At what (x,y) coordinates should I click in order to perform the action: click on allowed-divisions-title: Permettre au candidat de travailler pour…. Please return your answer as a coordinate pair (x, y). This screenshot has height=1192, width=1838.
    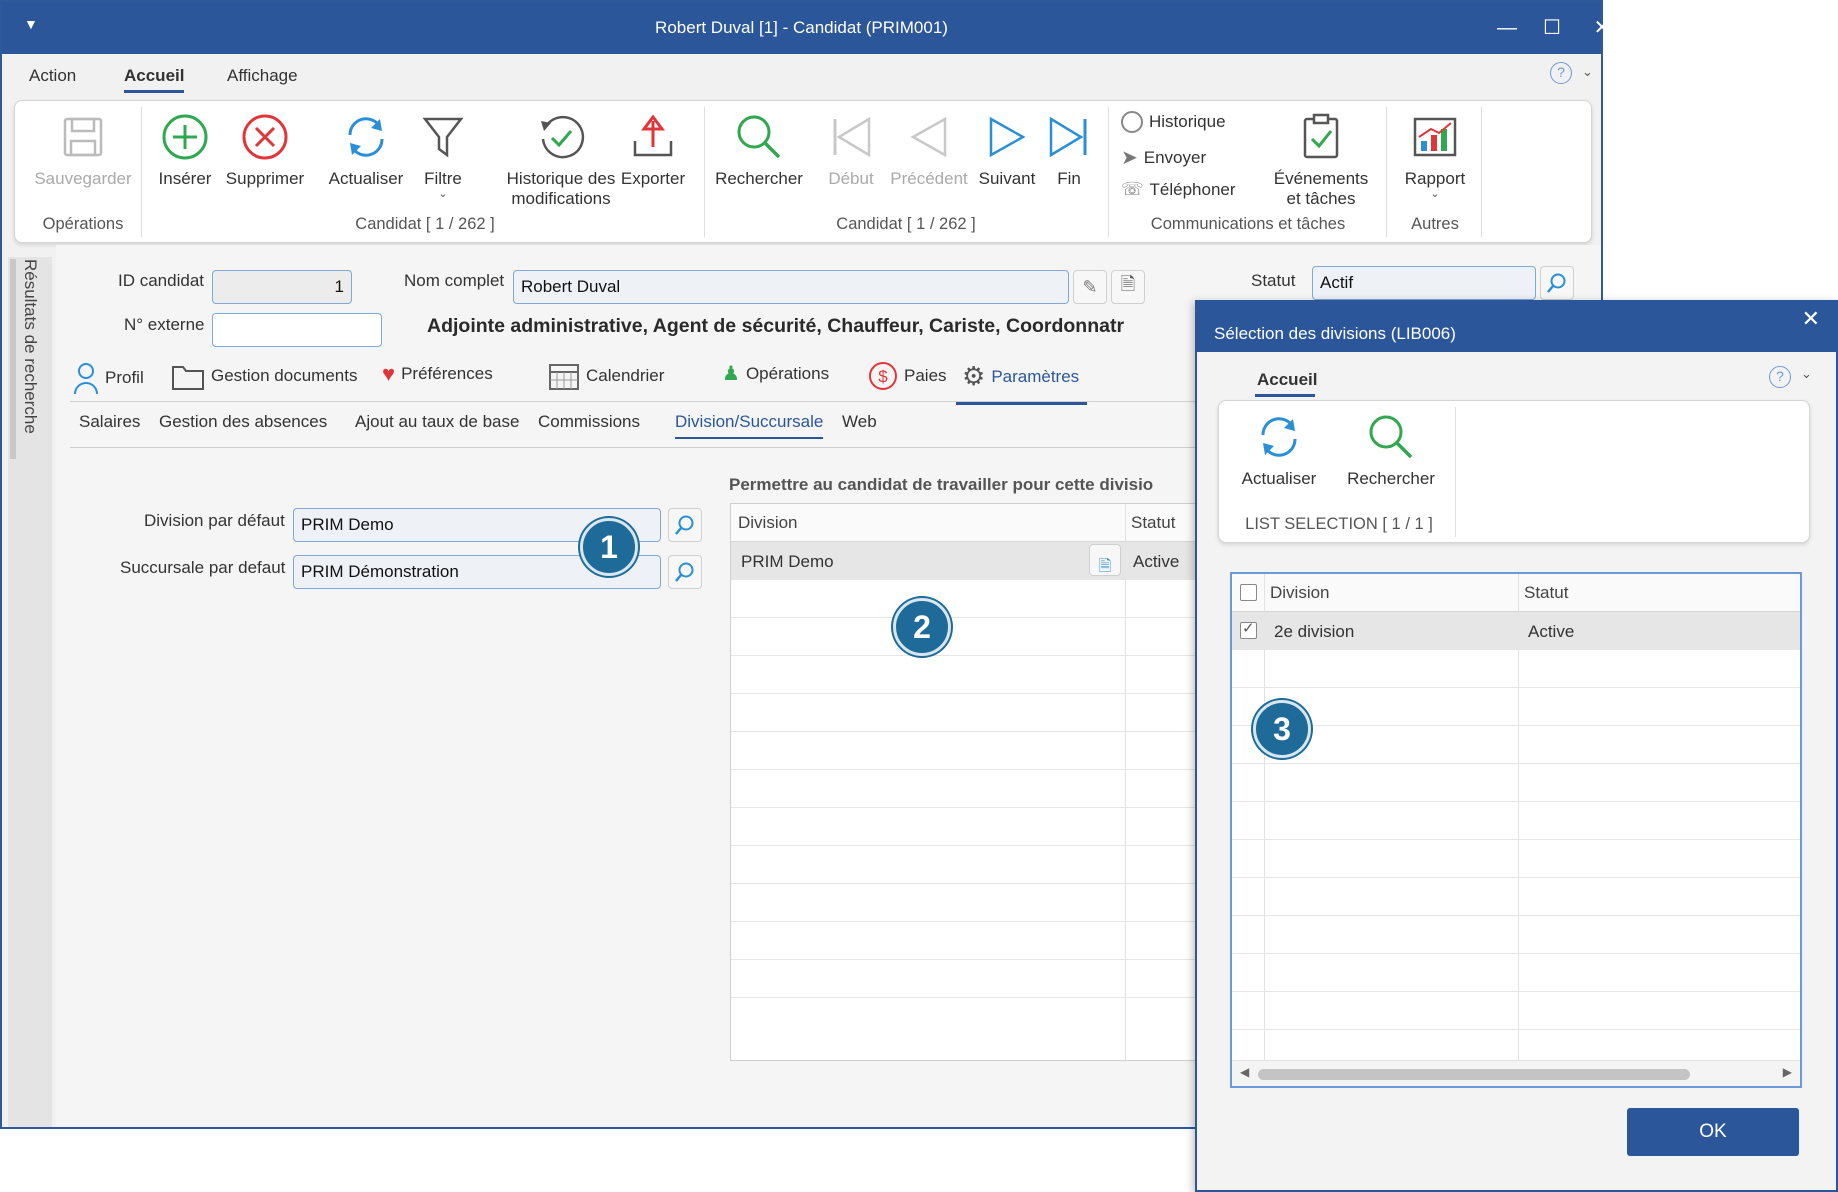
    Looking at the image, I should click on (941, 484).